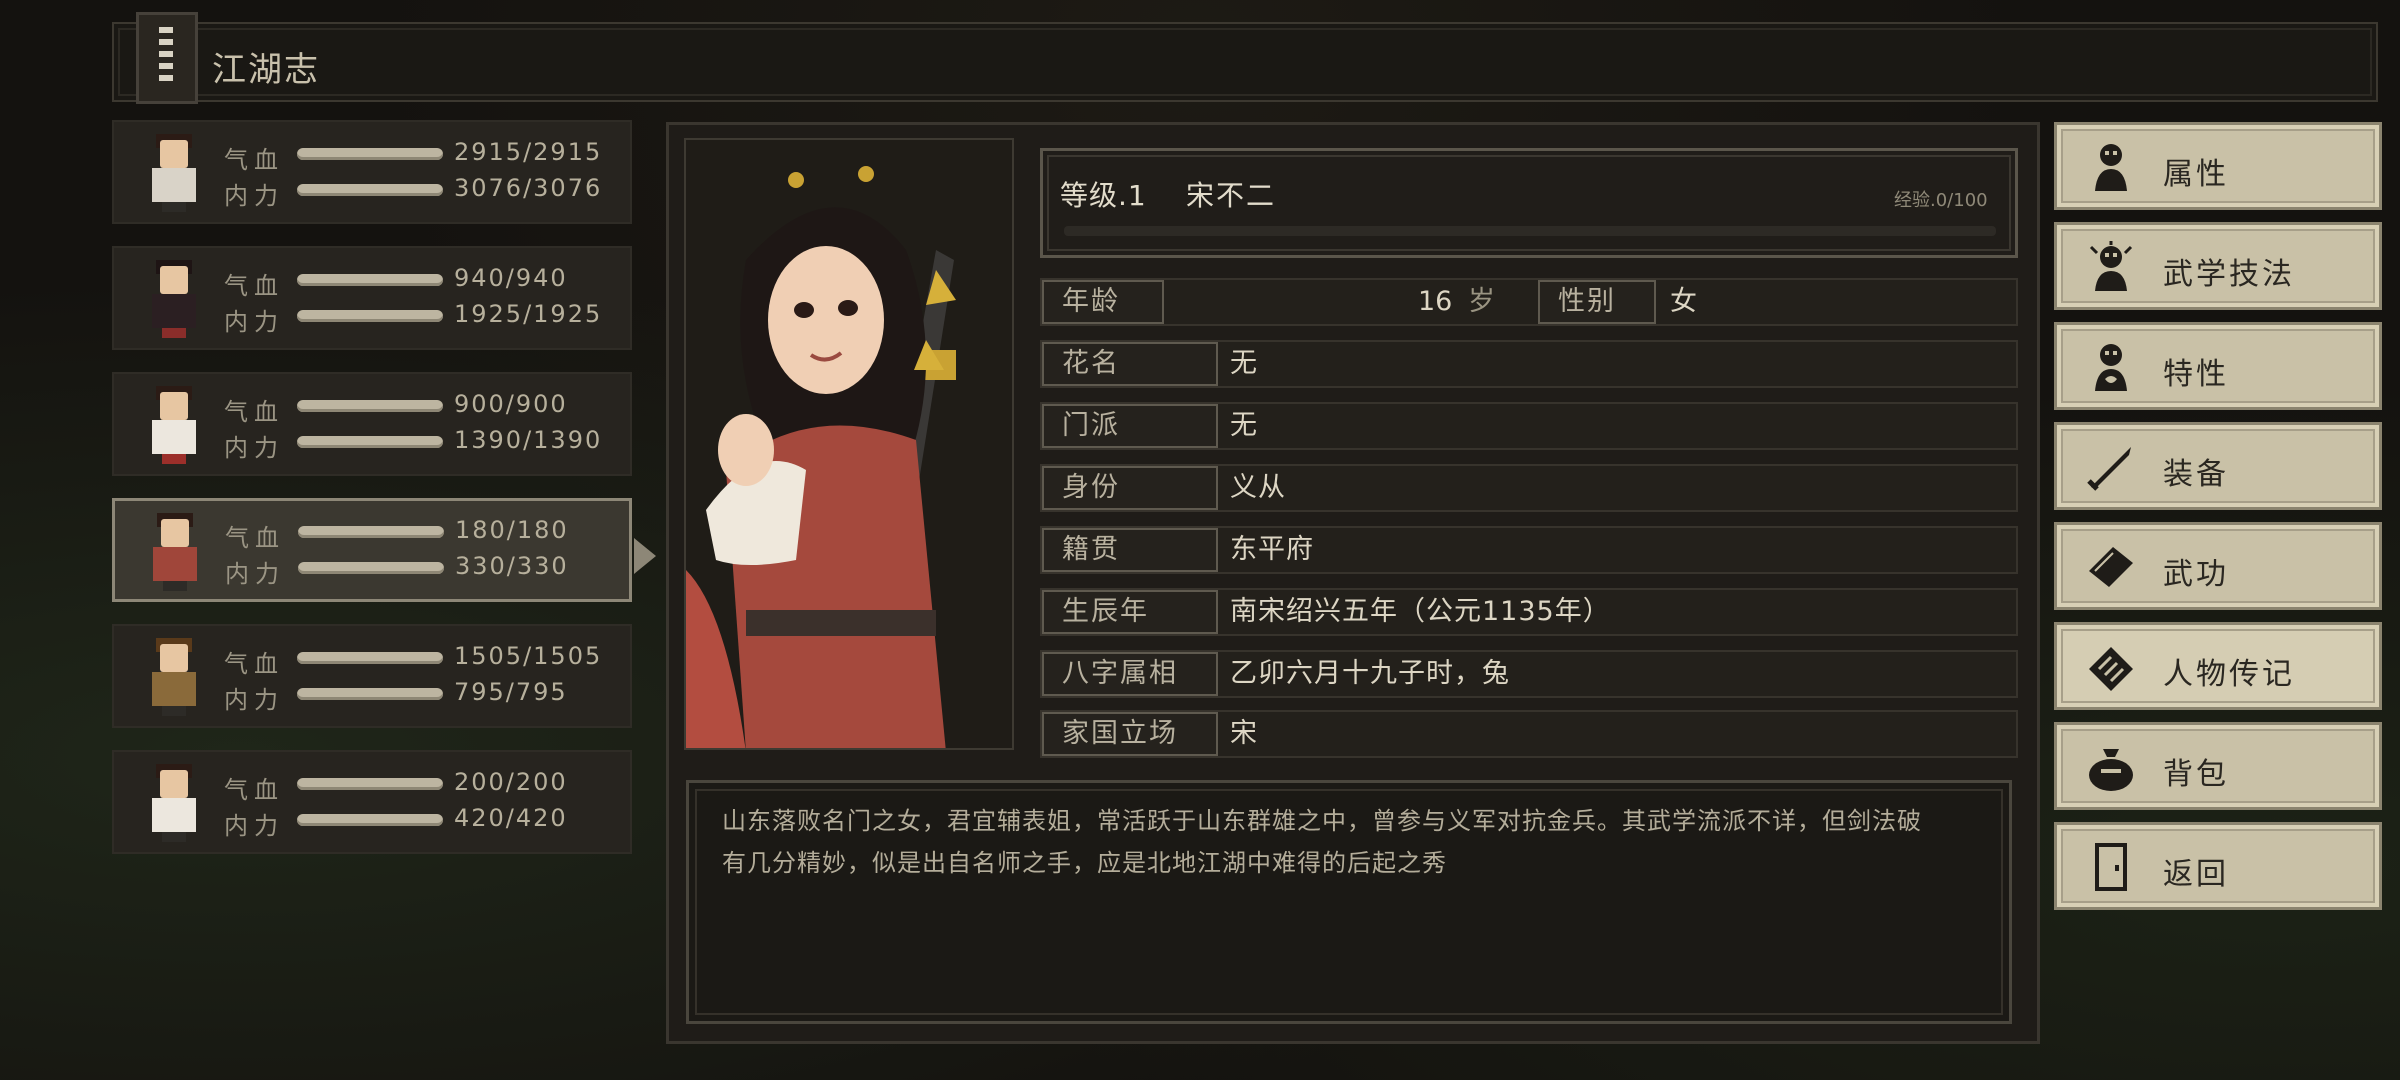  What do you see at coordinates (1130, 426) in the screenshot?
I see `field-label: 门派` at bounding box center [1130, 426].